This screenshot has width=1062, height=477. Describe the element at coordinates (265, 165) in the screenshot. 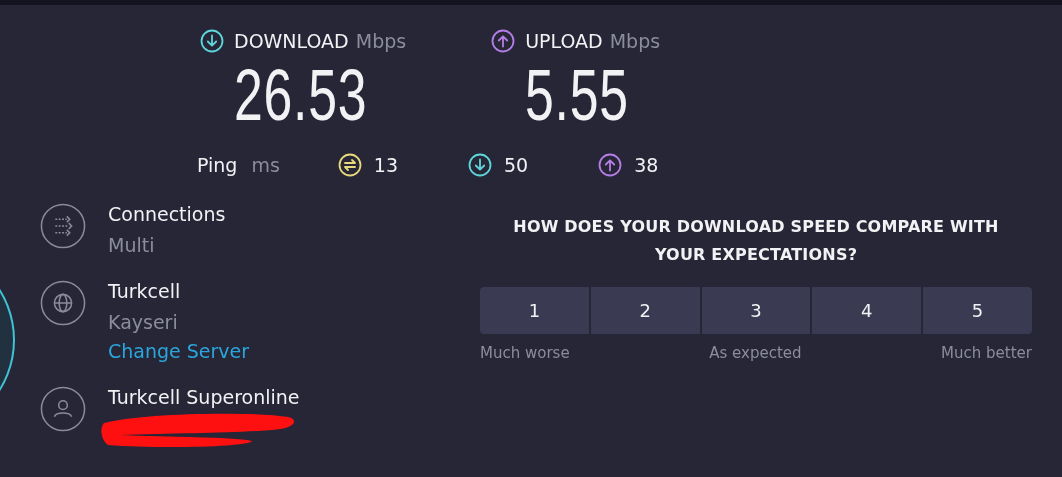

I see `ping-unit: ms` at that location.